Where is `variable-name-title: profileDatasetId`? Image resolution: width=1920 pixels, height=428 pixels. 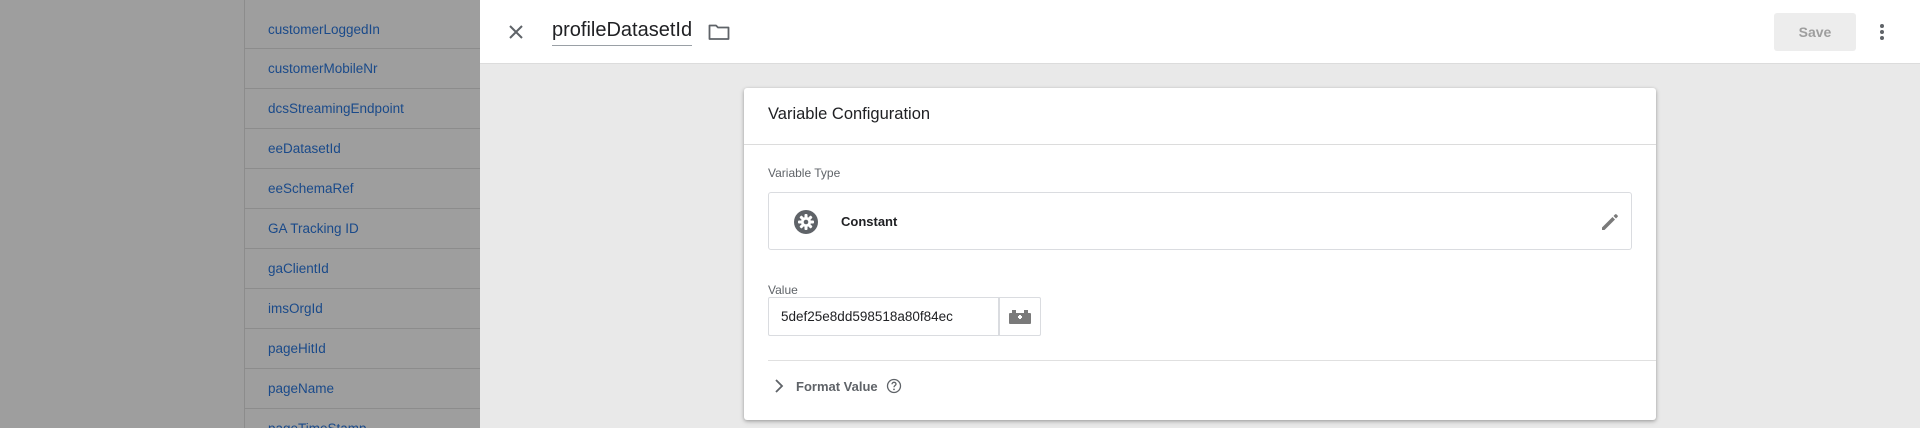 variable-name-title: profileDatasetId is located at coordinates (622, 32).